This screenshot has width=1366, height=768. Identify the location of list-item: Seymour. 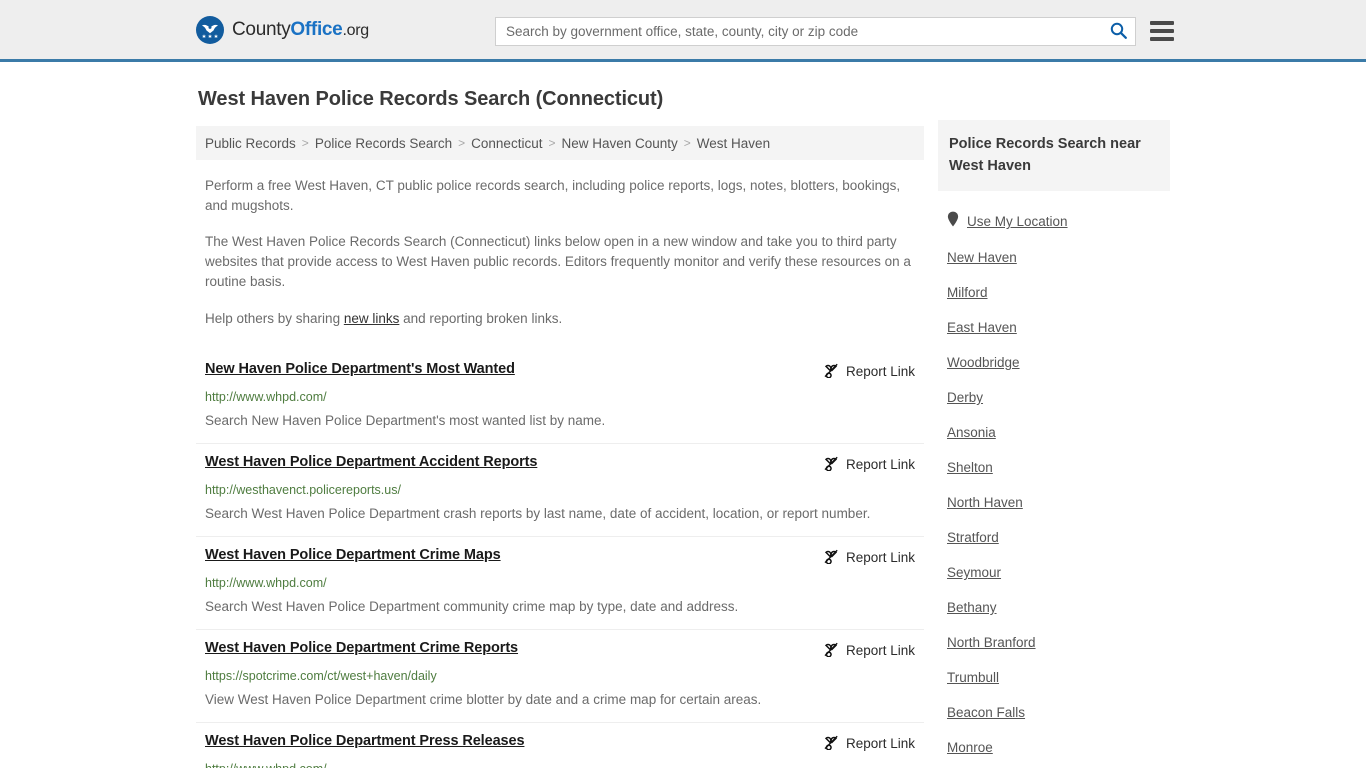
(1058, 564).